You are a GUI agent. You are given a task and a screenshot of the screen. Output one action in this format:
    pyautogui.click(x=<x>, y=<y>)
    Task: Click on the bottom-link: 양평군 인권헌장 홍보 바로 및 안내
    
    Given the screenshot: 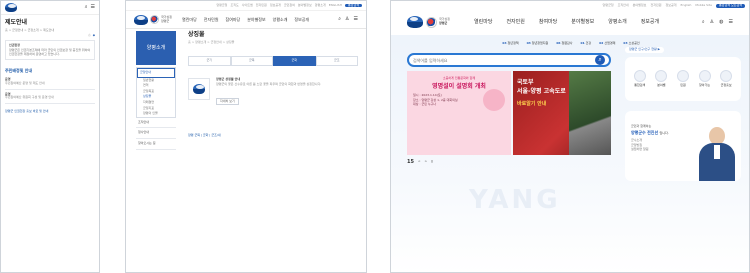 What is the action you would take?
    pyautogui.click(x=50, y=112)
    